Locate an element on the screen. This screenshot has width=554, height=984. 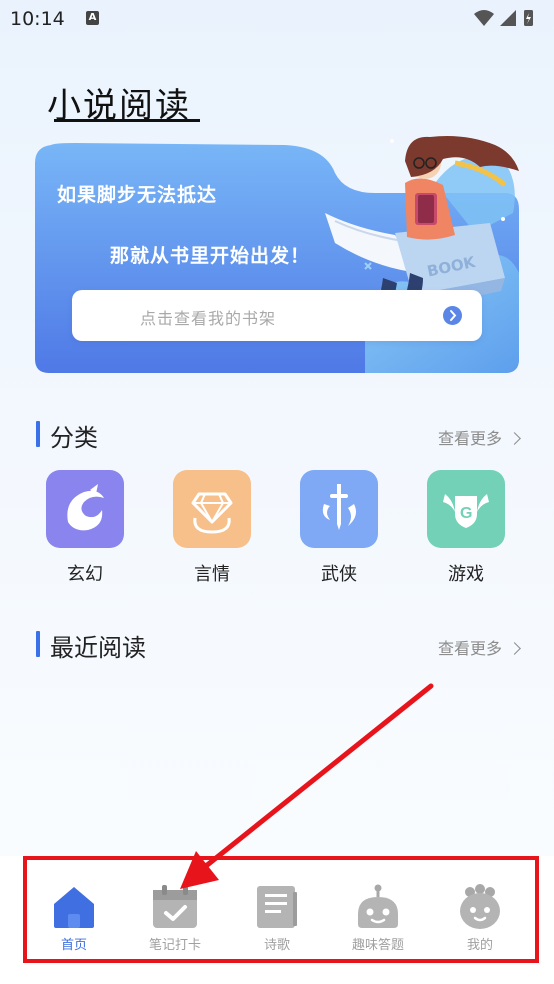
nav-label: 趣味答题 is located at coordinates (377, 945).